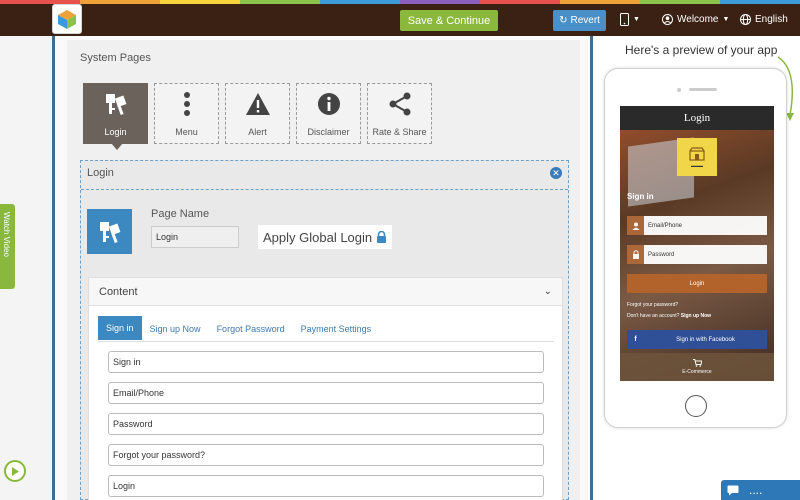  I want to click on language-label: English, so click(771, 19).